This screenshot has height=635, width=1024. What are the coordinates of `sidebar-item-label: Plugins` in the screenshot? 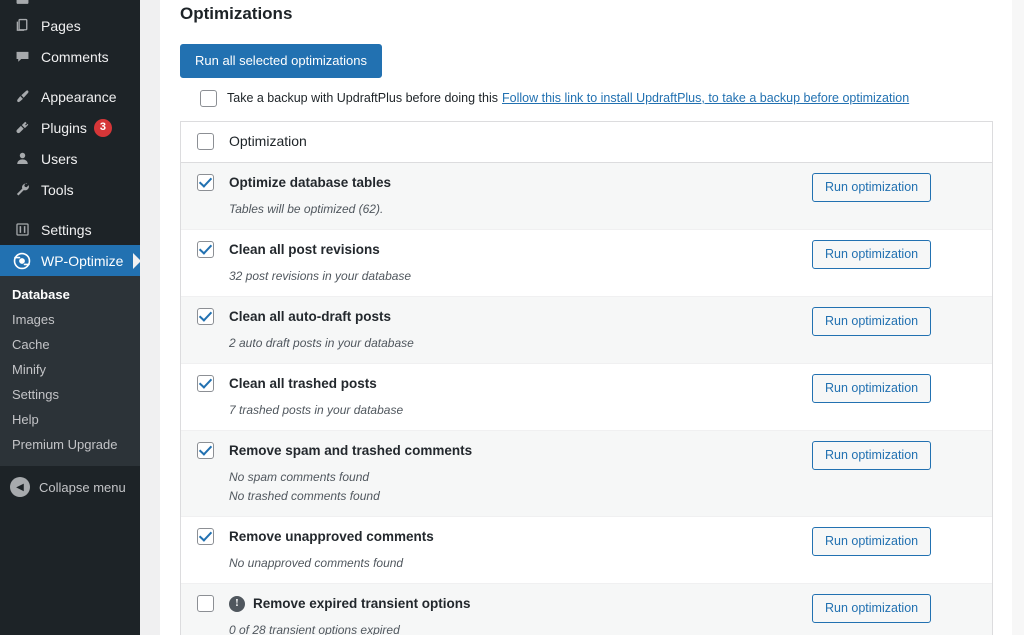 It's located at (64, 127).